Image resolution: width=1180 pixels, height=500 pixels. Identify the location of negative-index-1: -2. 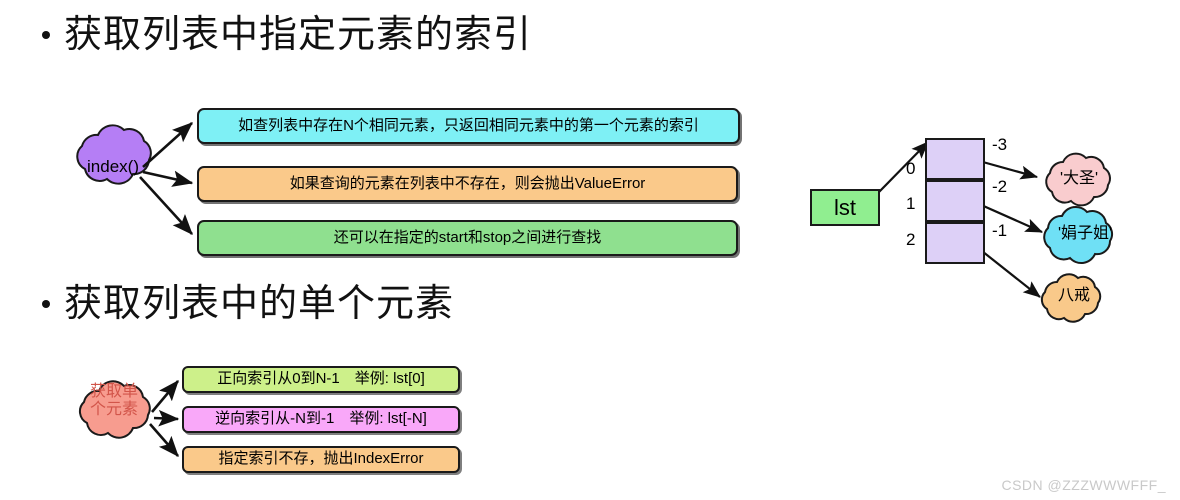
(1000, 186).